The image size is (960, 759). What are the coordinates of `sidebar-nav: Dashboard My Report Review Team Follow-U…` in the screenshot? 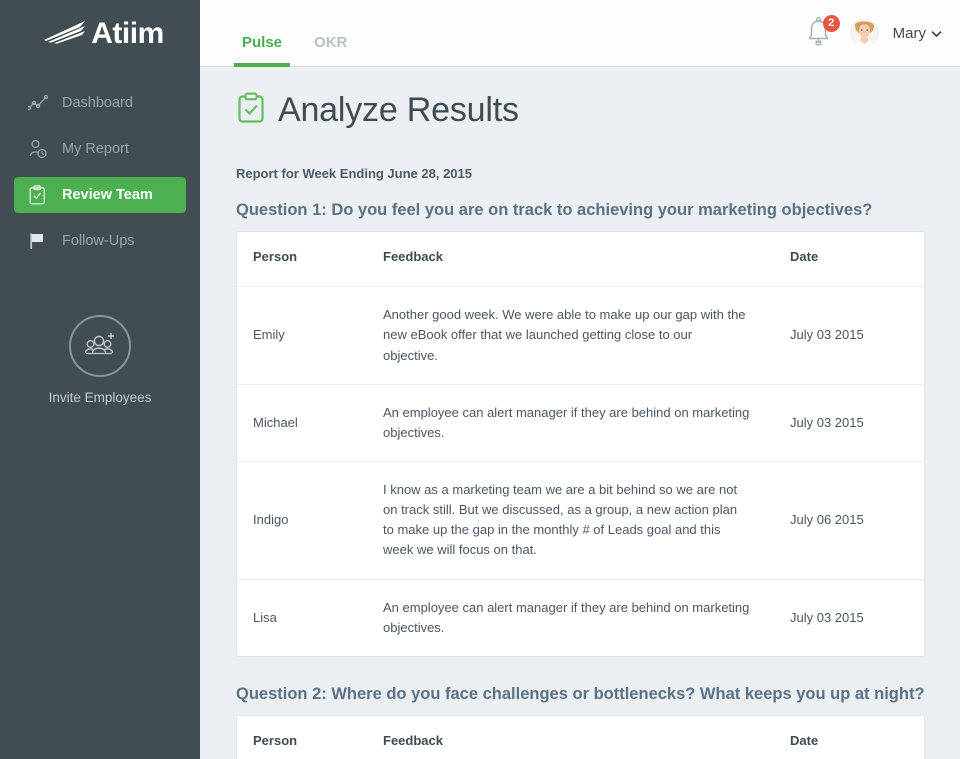 It's located at (100, 163).